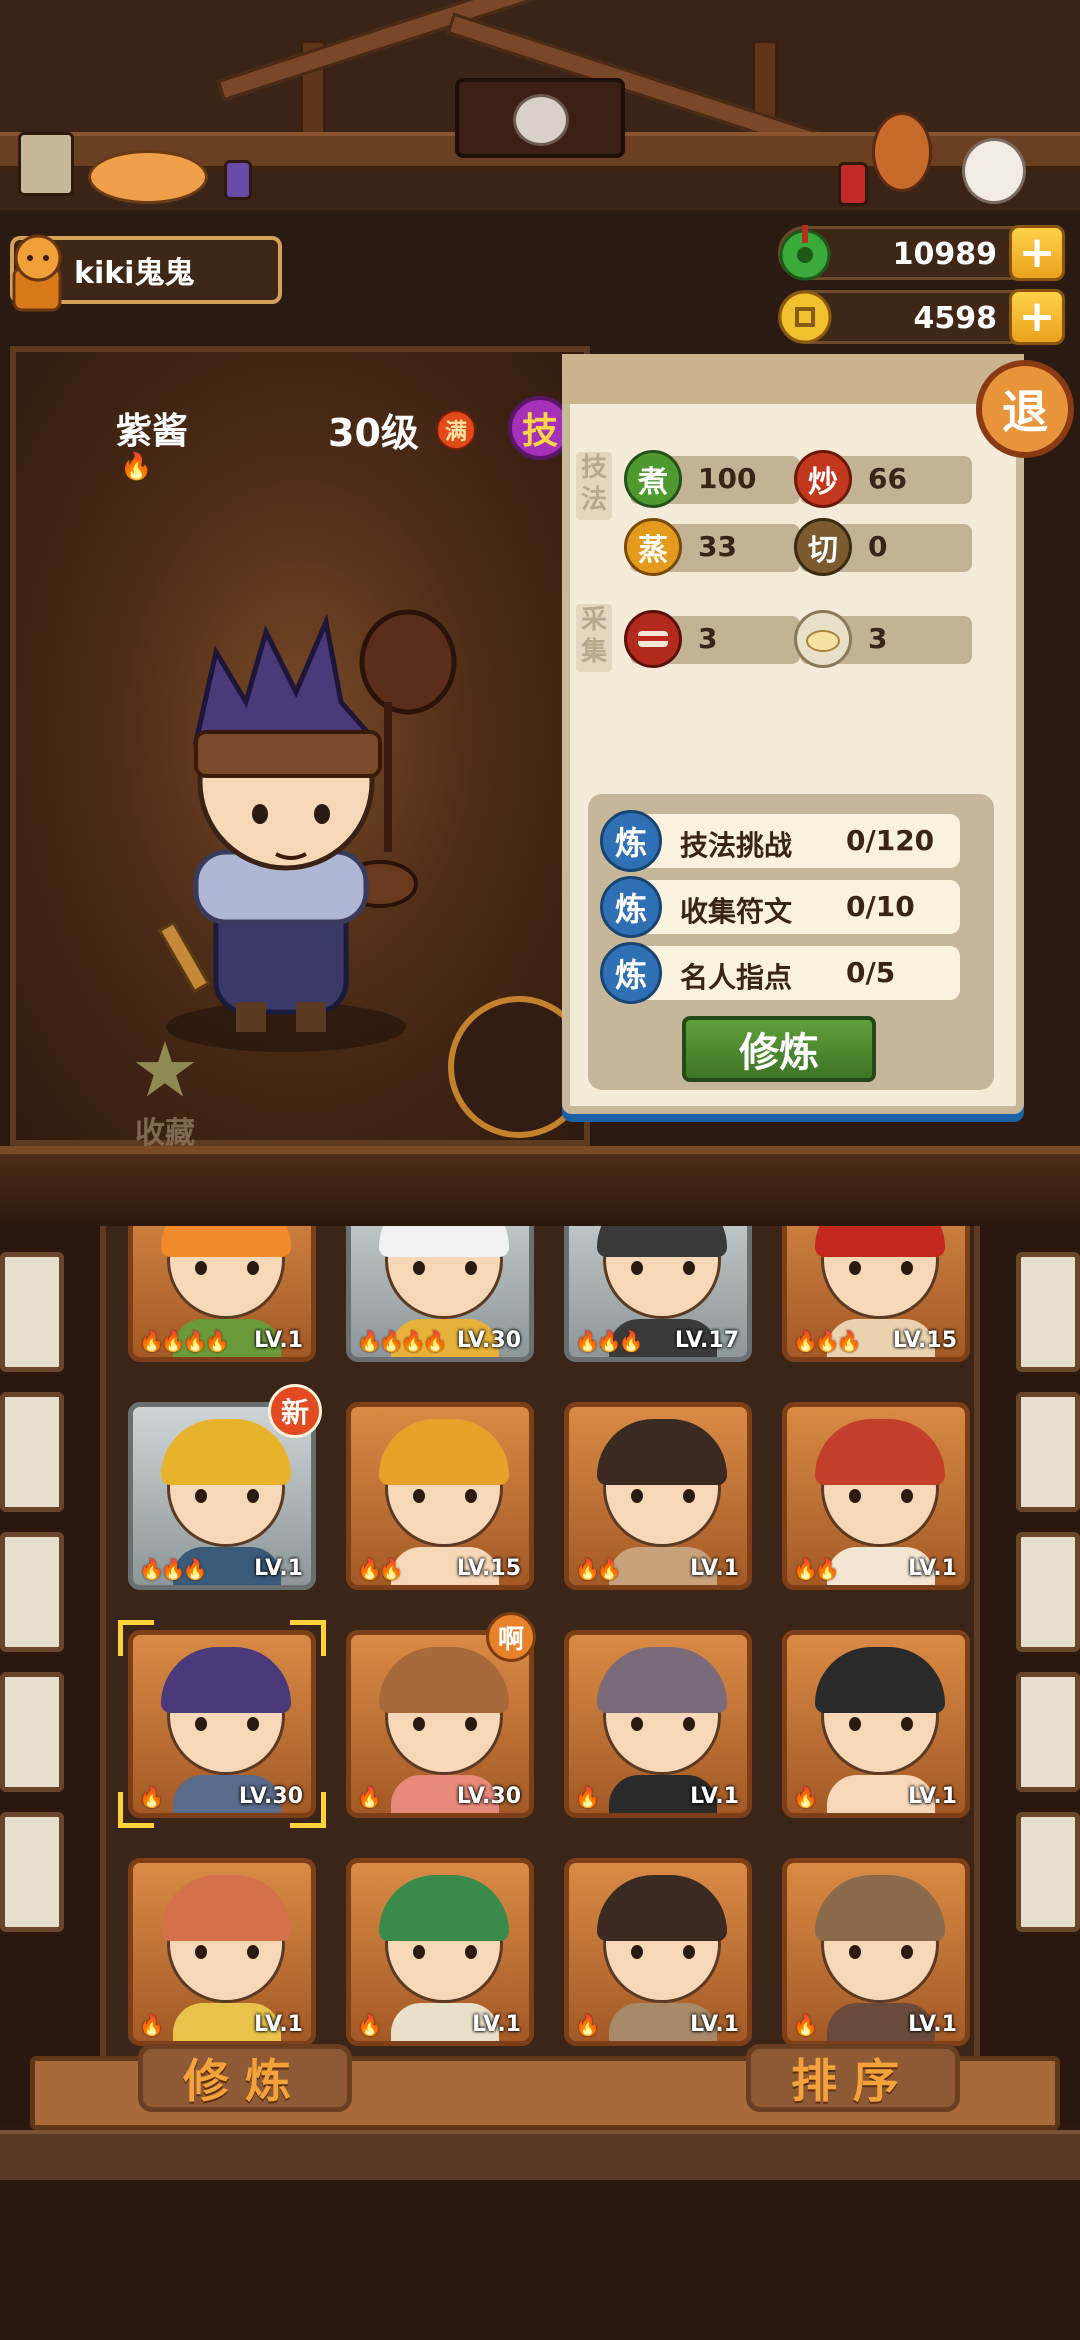  What do you see at coordinates (653, 547) in the screenshot?
I see `steam-icon: 蒸` at bounding box center [653, 547].